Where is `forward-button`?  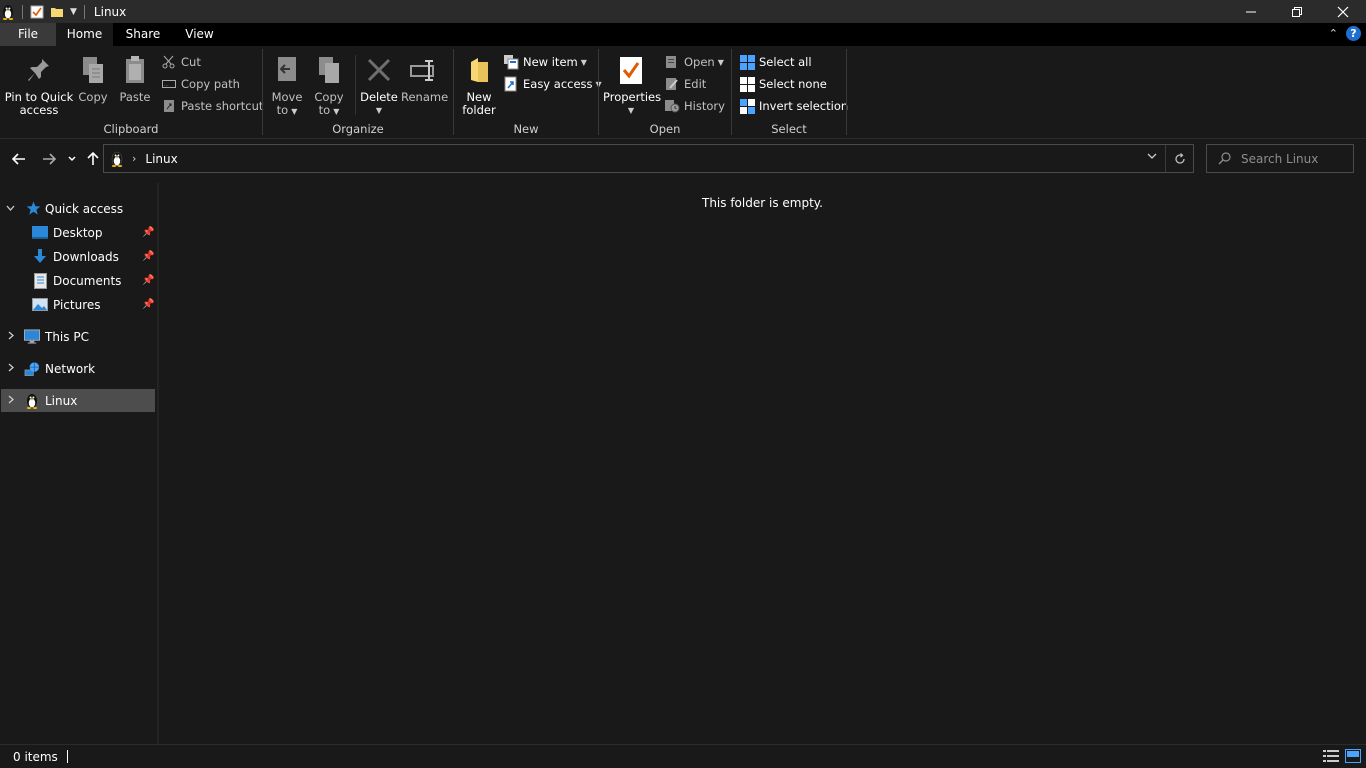 forward-button is located at coordinates (49, 159).